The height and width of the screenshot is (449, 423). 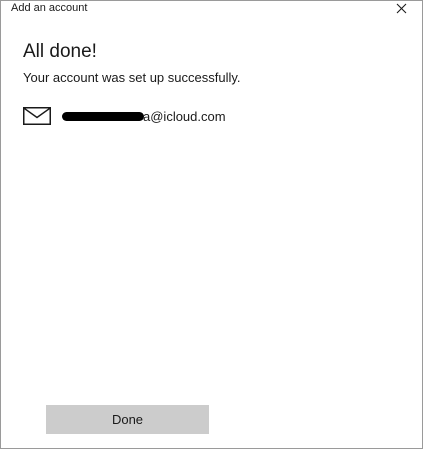 What do you see at coordinates (132, 77) in the screenshot?
I see `success-message: Your account was set up successfully.` at bounding box center [132, 77].